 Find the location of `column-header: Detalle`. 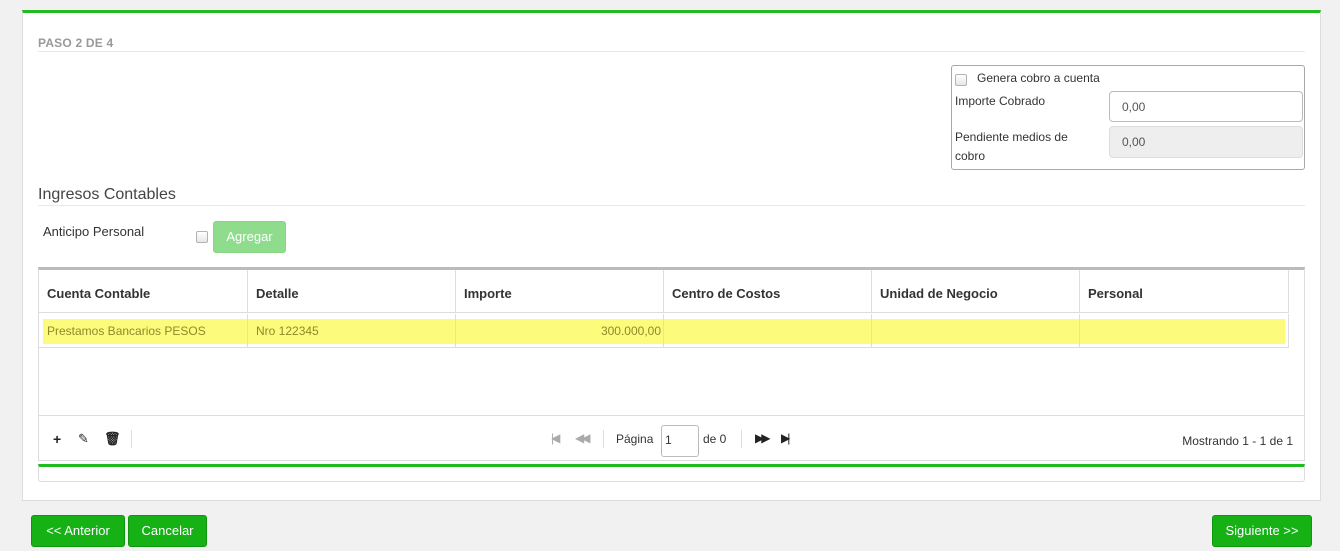

column-header: Detalle is located at coordinates (352, 291).